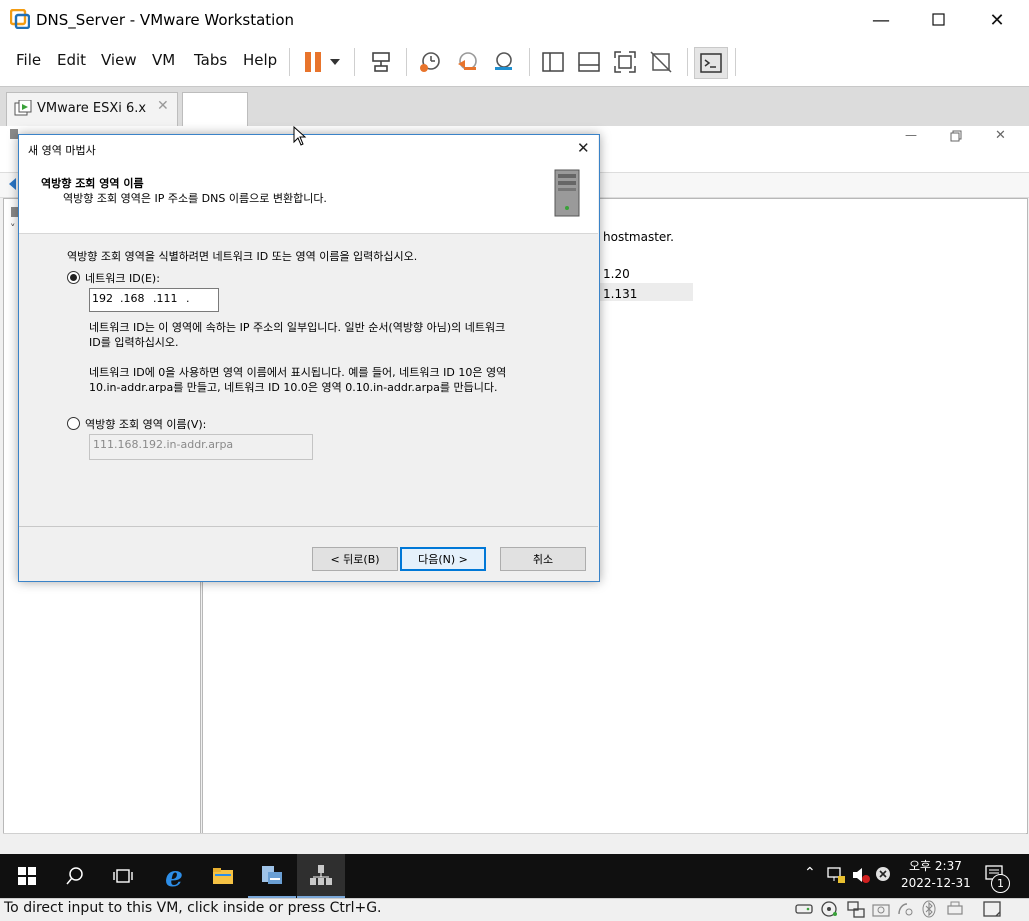  Describe the element at coordinates (355, 559) in the screenshot. I see `back-button: < 뒤로(B)` at that location.